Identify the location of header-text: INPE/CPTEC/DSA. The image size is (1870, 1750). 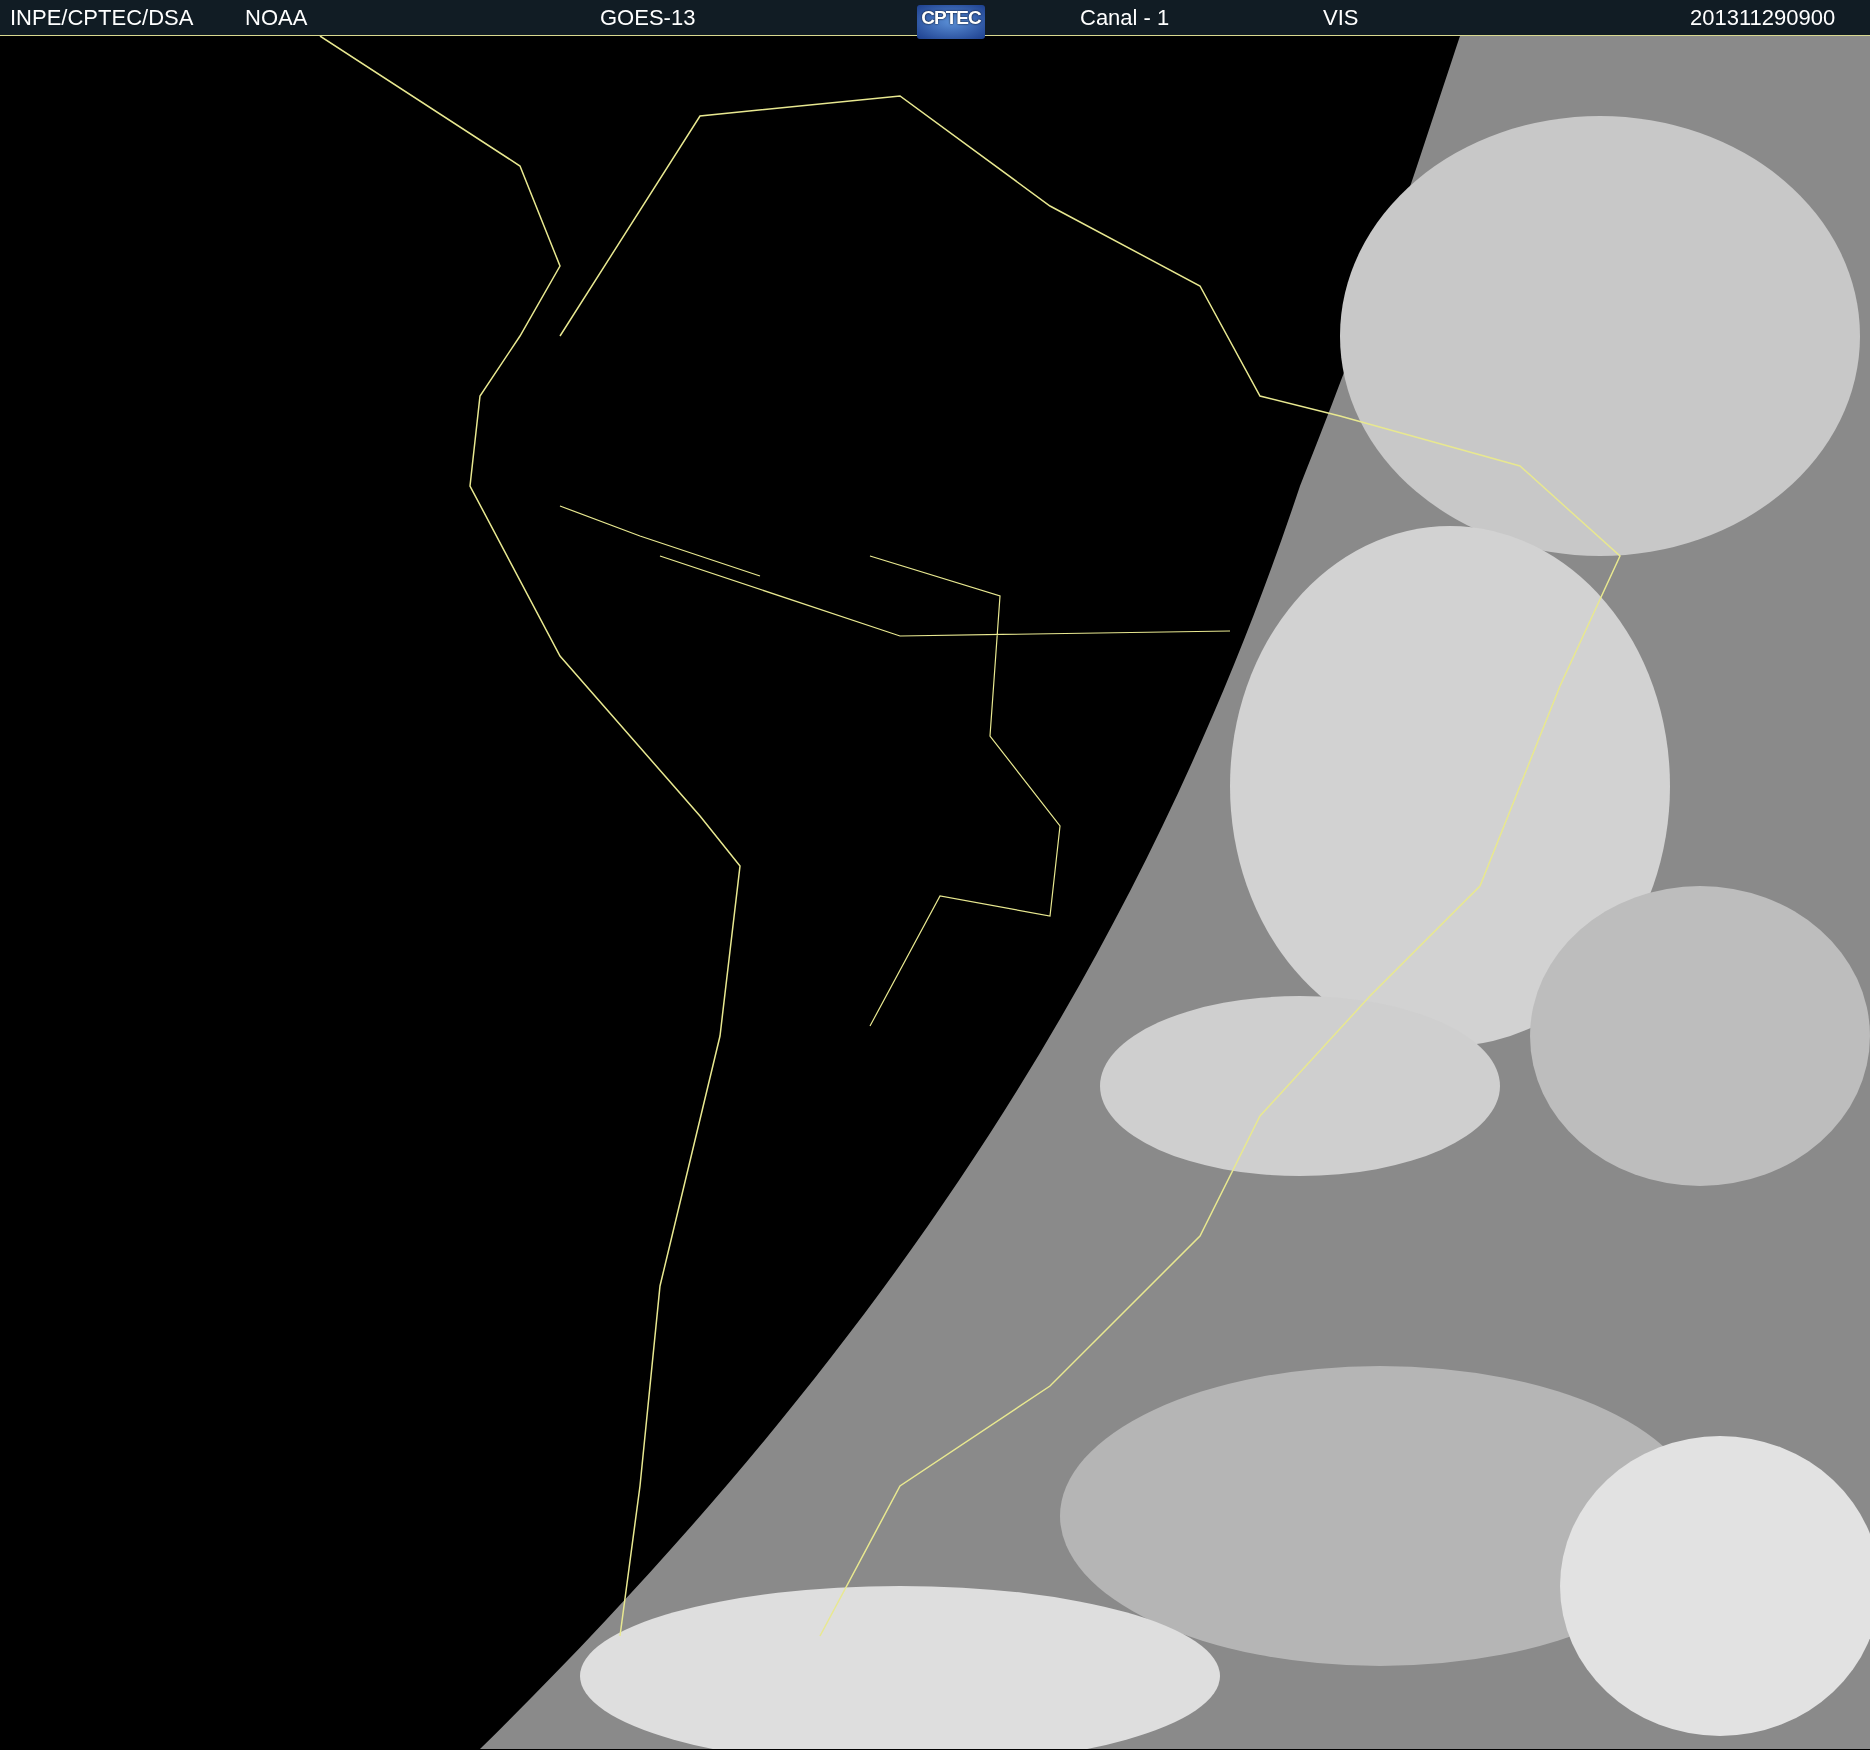
(102, 18).